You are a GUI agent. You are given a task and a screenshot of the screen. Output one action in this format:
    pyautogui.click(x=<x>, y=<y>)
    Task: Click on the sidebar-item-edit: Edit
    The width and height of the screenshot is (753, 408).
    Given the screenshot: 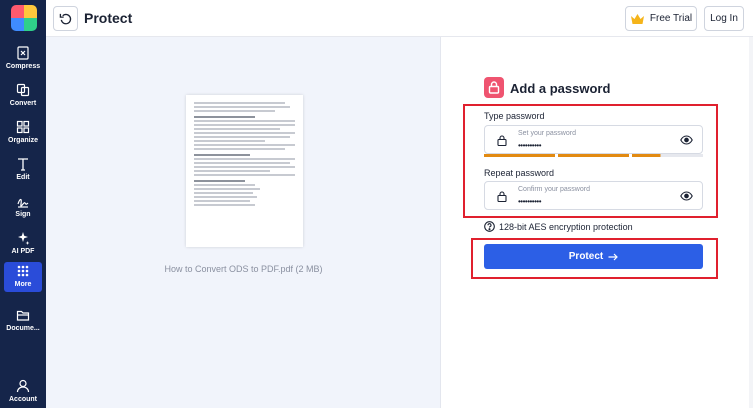 What is the action you would take?
    pyautogui.click(x=23, y=172)
    